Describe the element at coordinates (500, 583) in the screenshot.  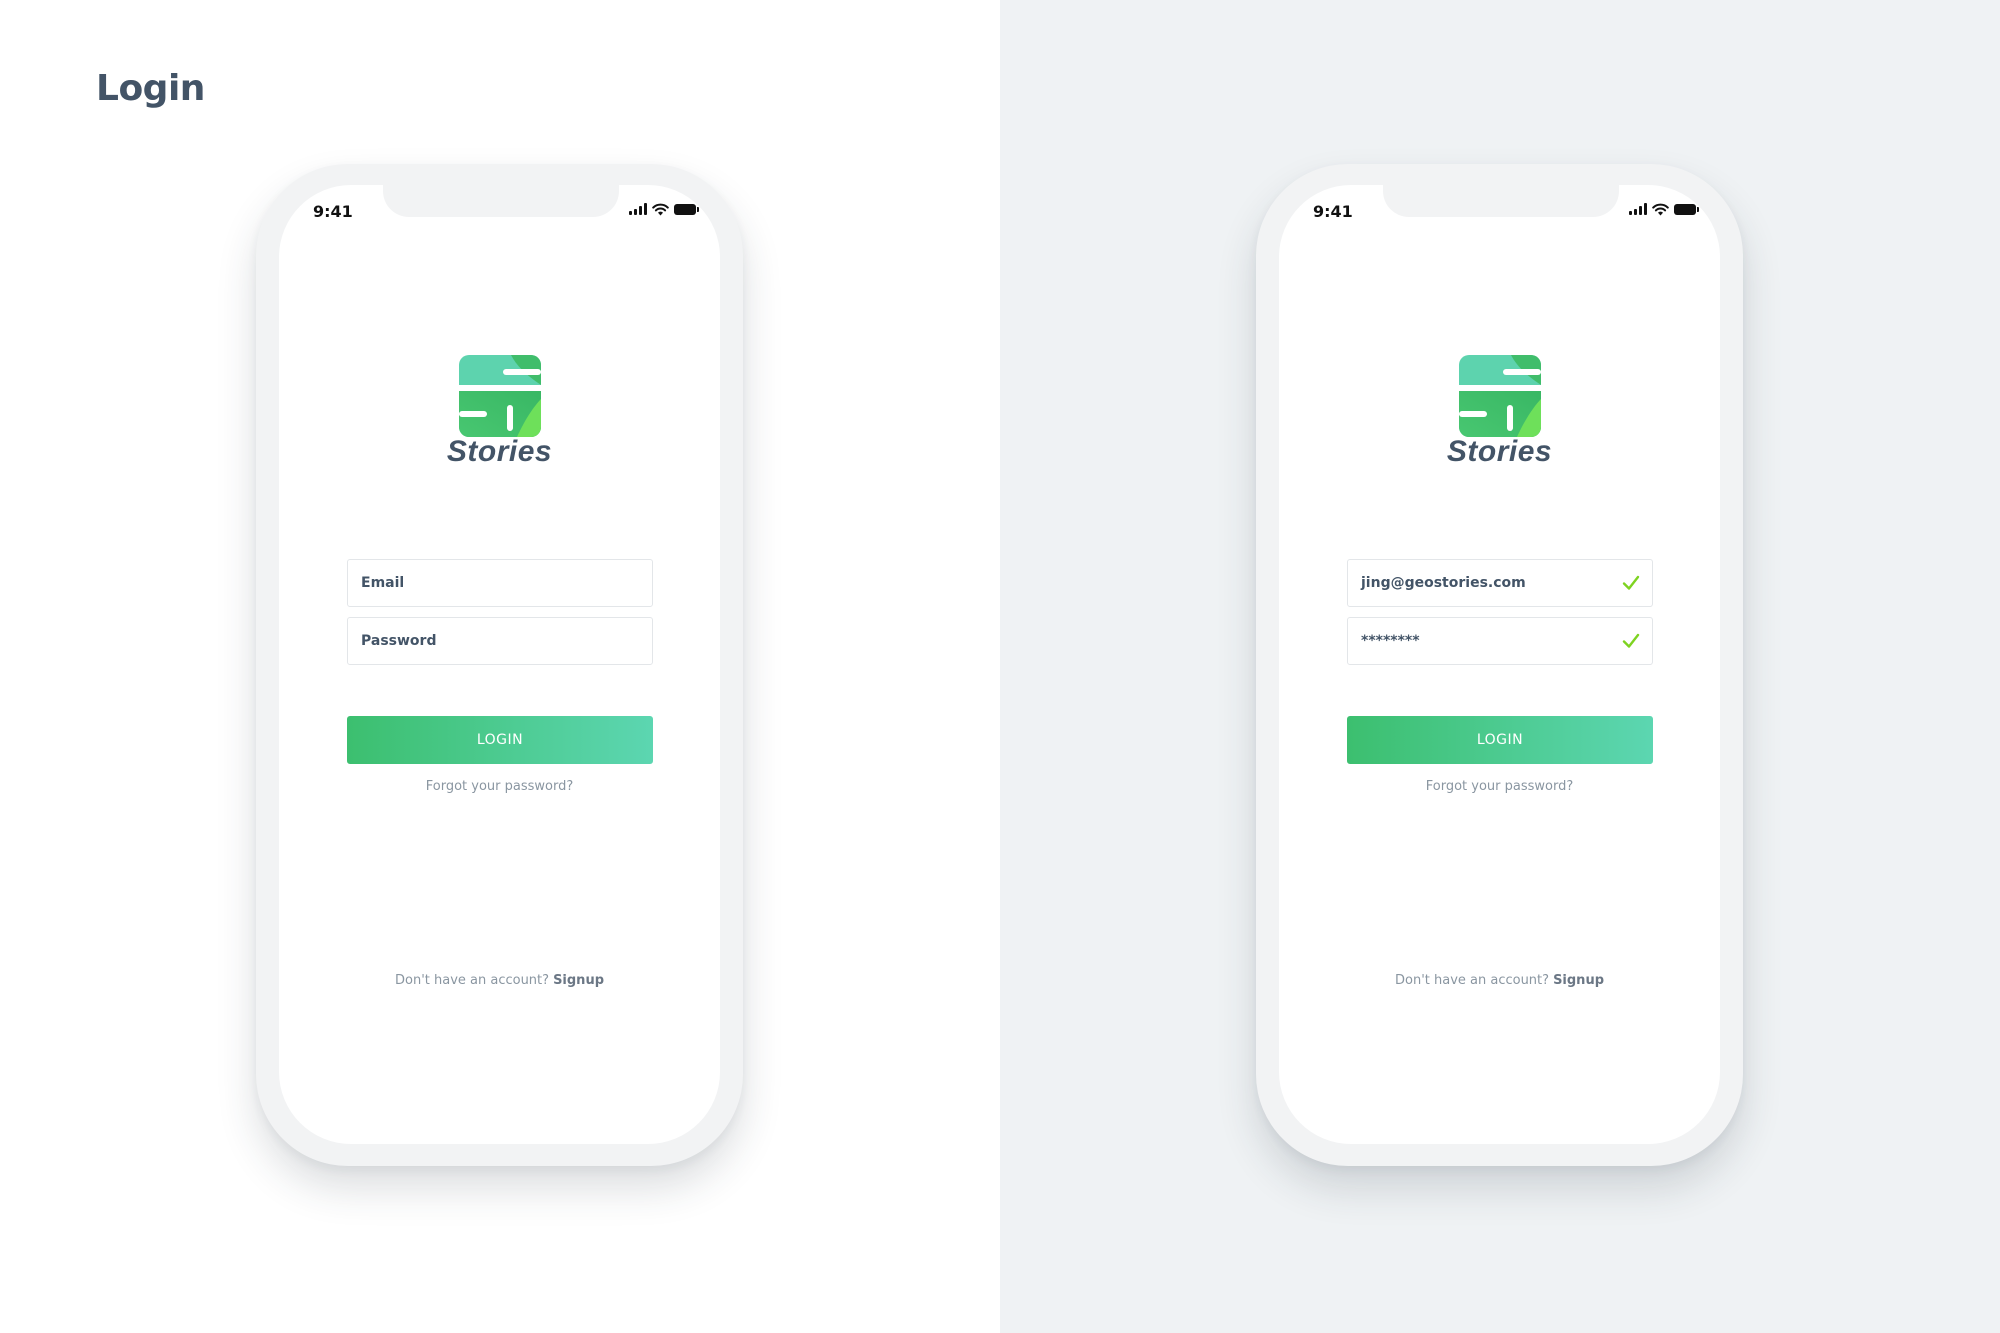
I see `email-input: Email` at that location.